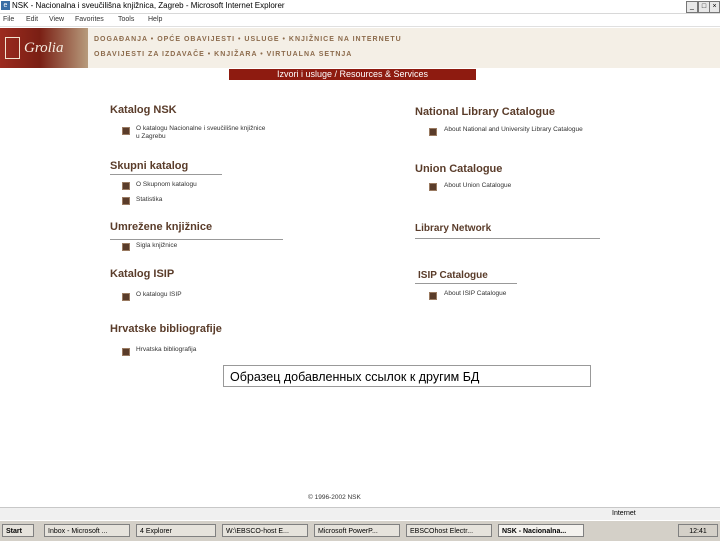 The width and height of the screenshot is (720, 541). Describe the element at coordinates (485, 112) in the screenshot. I see `heading-nlc: National Library Catalogue` at that location.